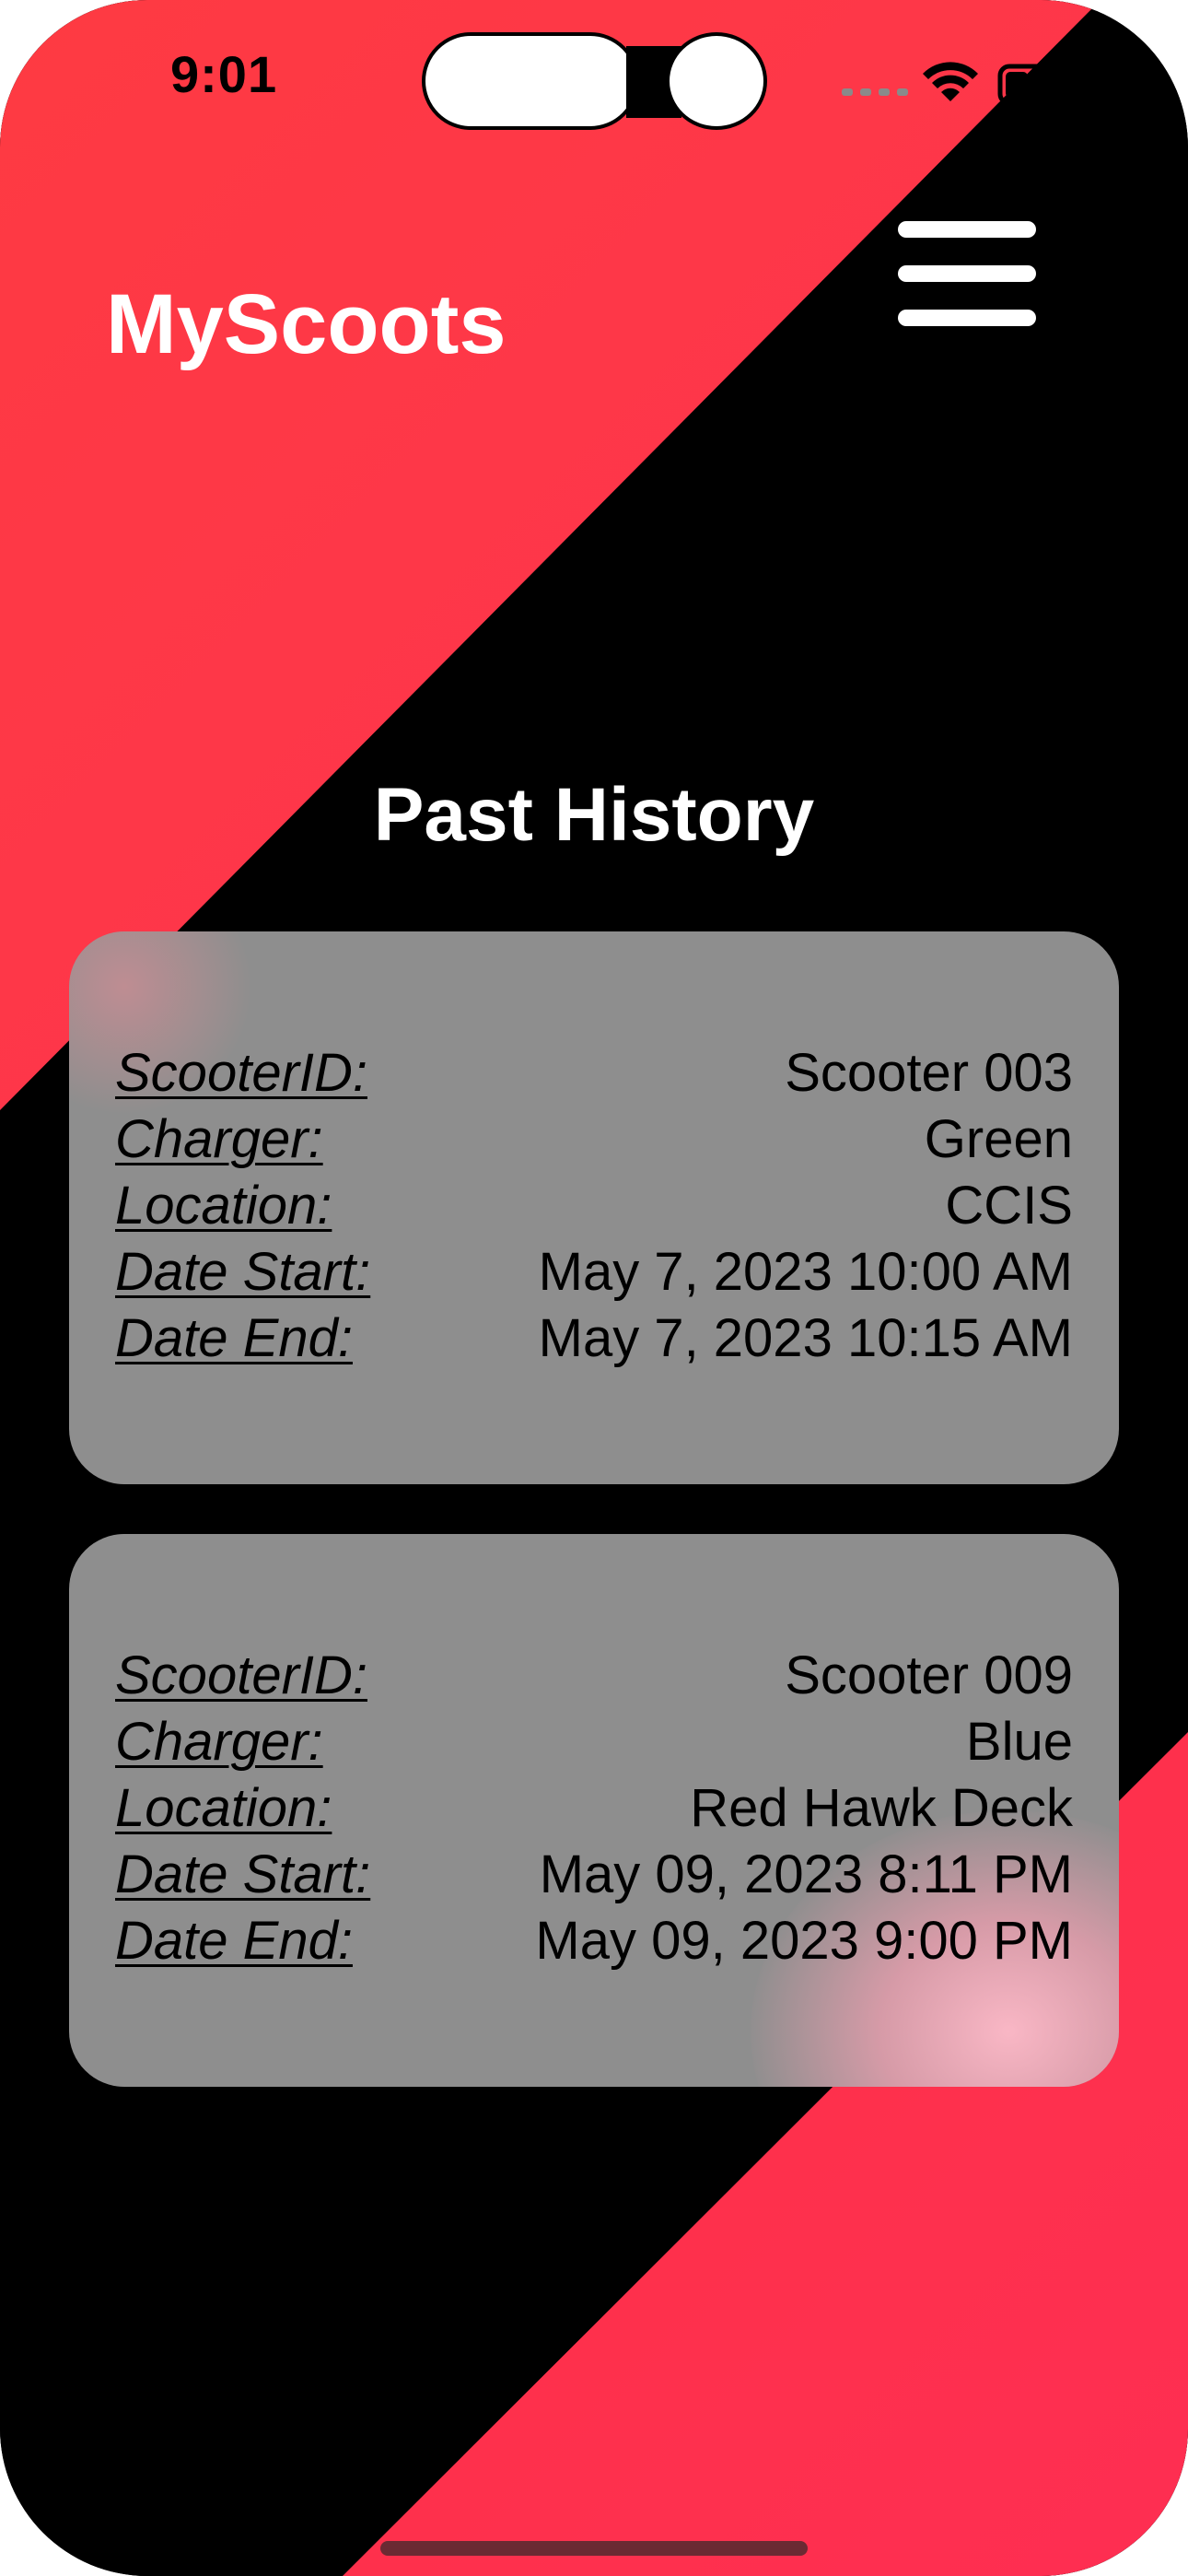 Image resolution: width=1188 pixels, height=2576 pixels. Describe the element at coordinates (224, 74) in the screenshot. I see `status-time: 9:01` at that location.